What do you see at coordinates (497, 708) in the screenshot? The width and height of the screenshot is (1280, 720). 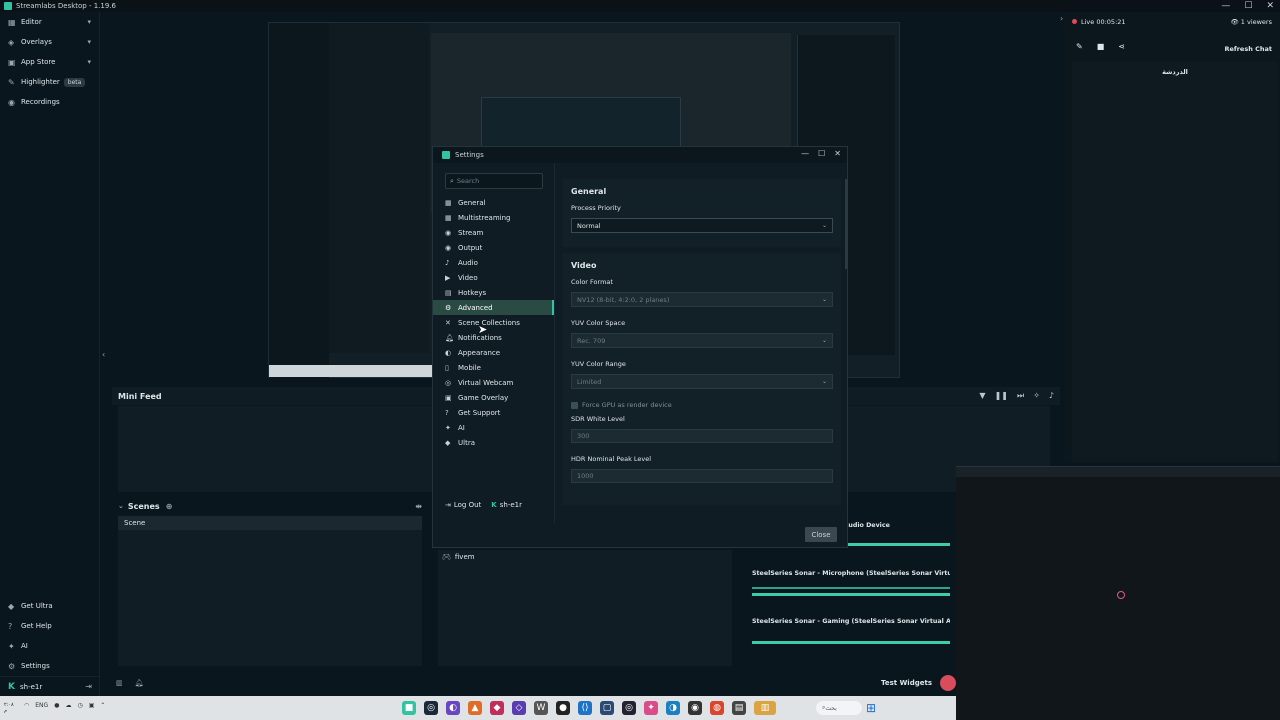 I see `game-taskbar-icon: ◆` at bounding box center [497, 708].